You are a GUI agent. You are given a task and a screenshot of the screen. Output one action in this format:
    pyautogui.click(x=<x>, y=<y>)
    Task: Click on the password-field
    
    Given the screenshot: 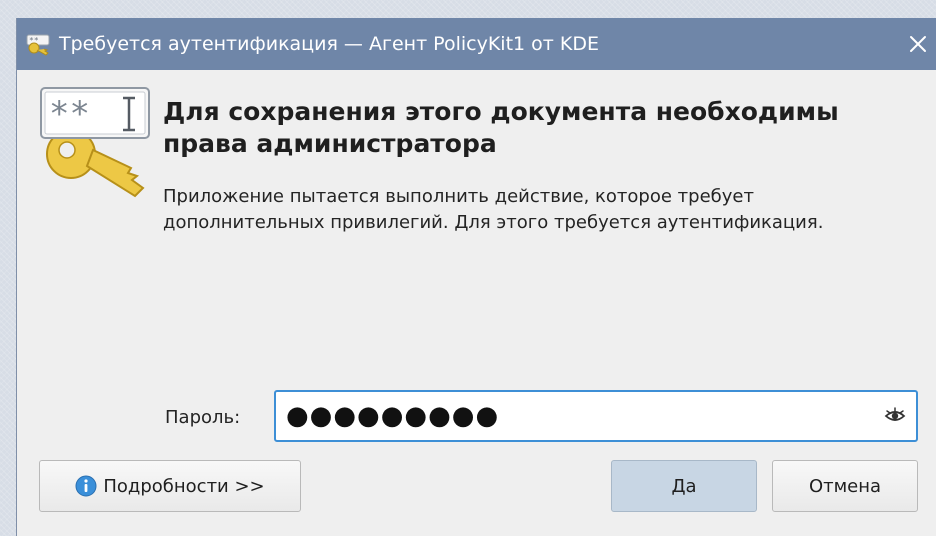 What is the action you would take?
    pyautogui.click(x=596, y=416)
    